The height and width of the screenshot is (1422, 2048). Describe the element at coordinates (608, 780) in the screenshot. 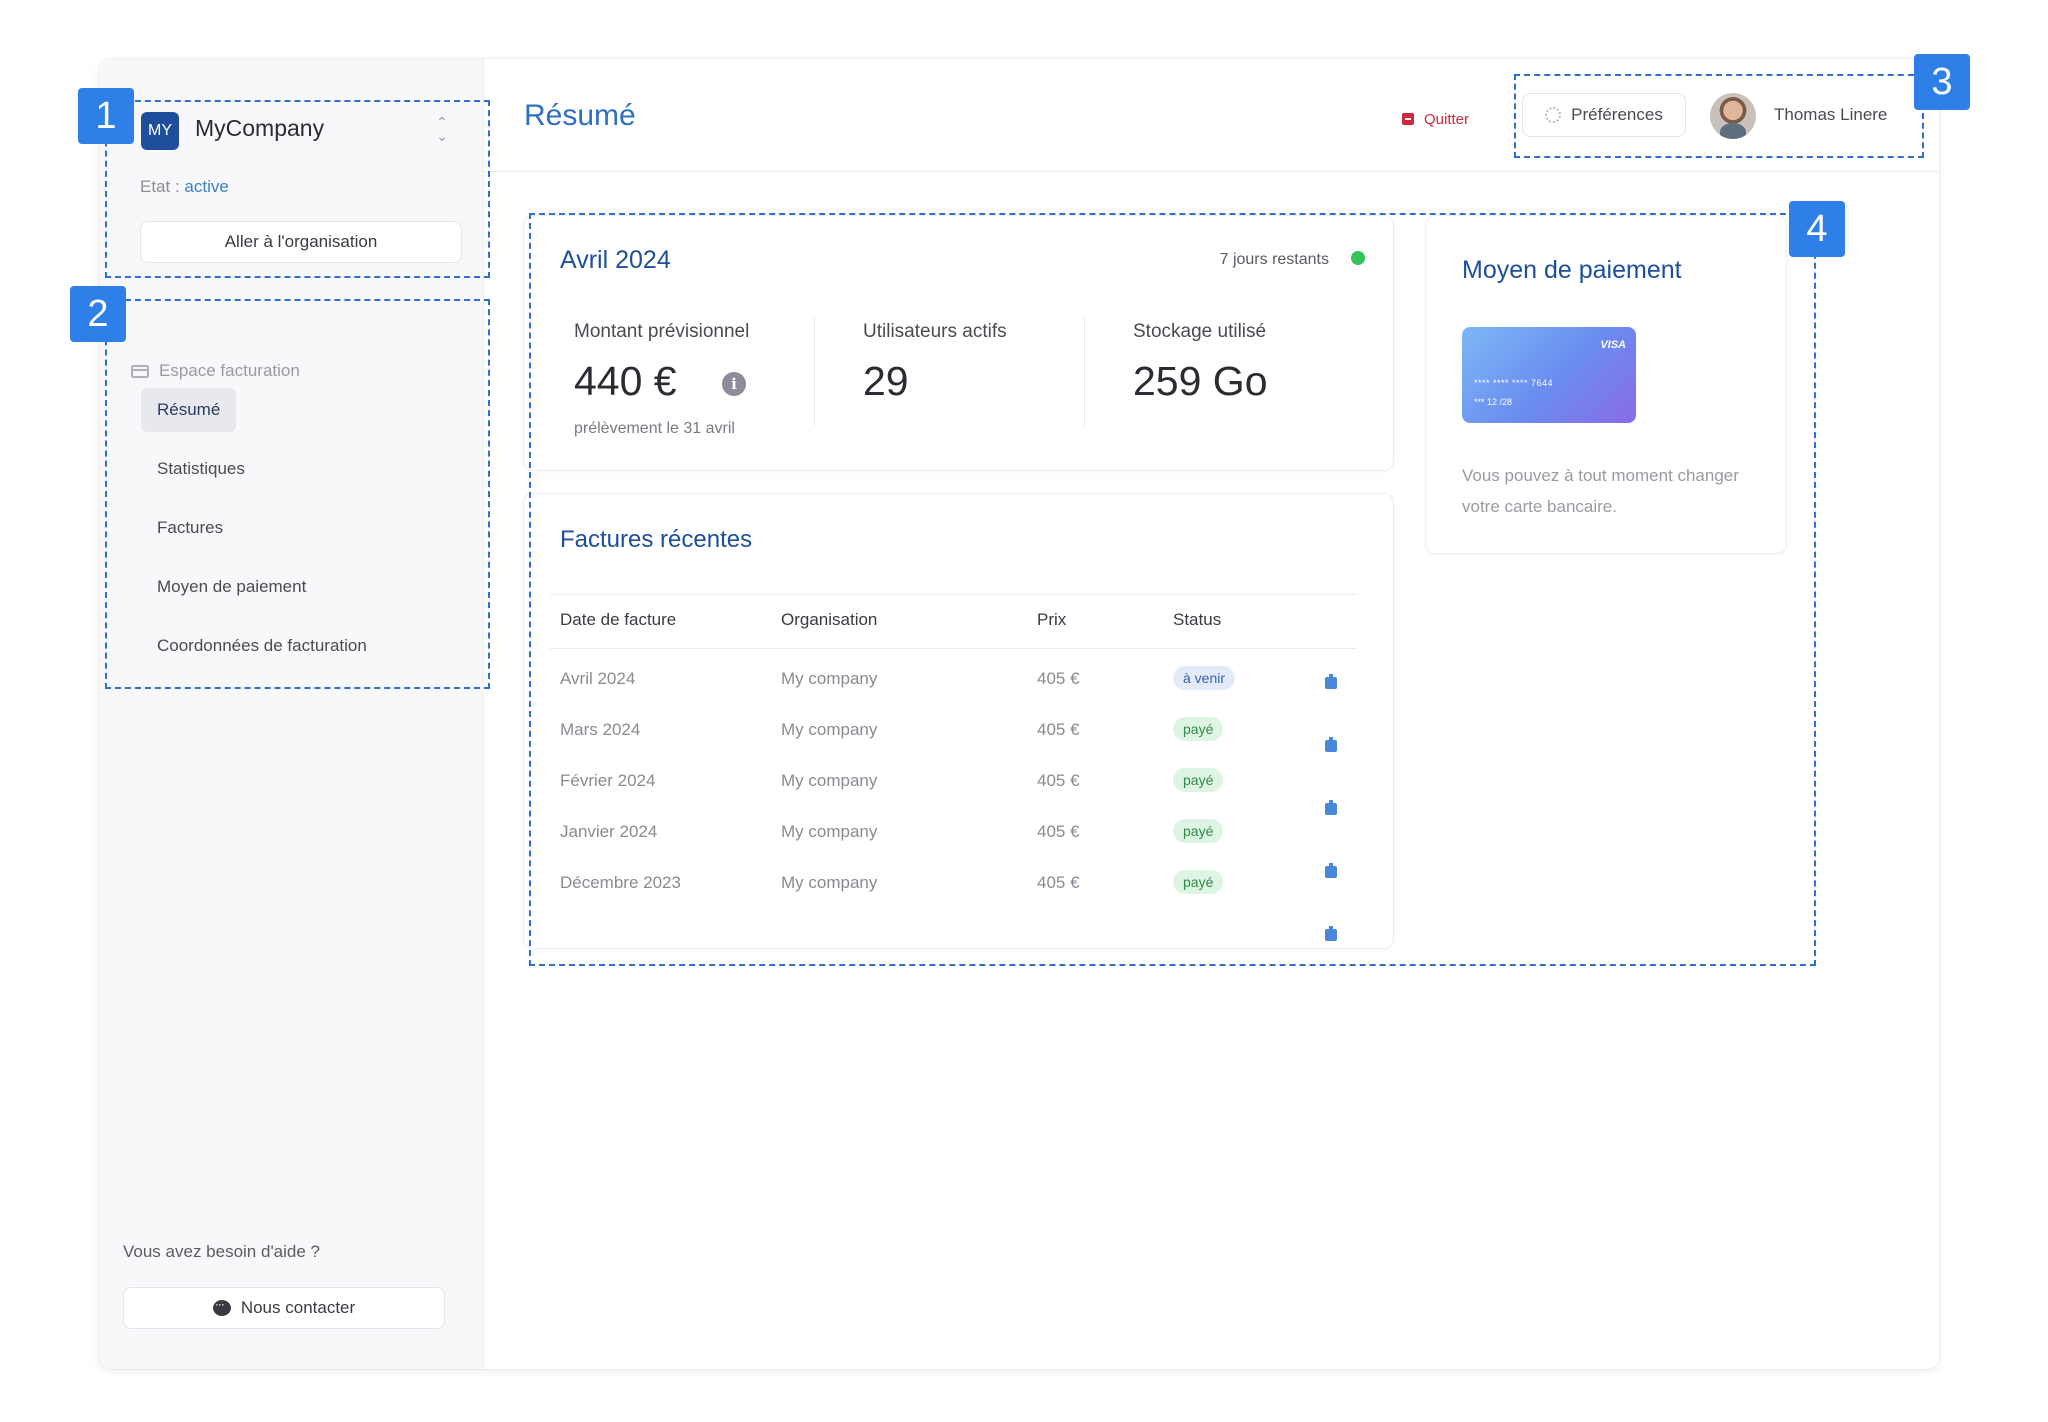

I see `invoice-date: Février 2024` at that location.